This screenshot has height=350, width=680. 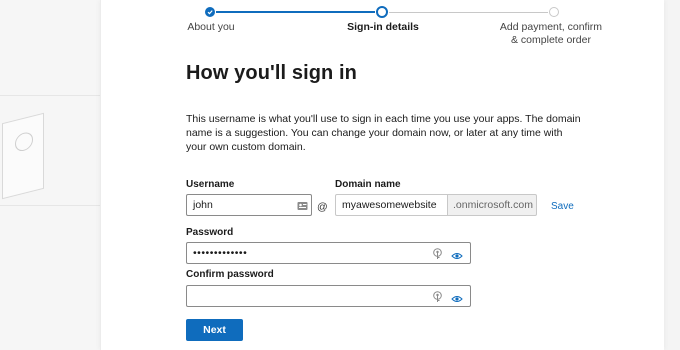 I want to click on at-symbol: @, so click(x=322, y=207).